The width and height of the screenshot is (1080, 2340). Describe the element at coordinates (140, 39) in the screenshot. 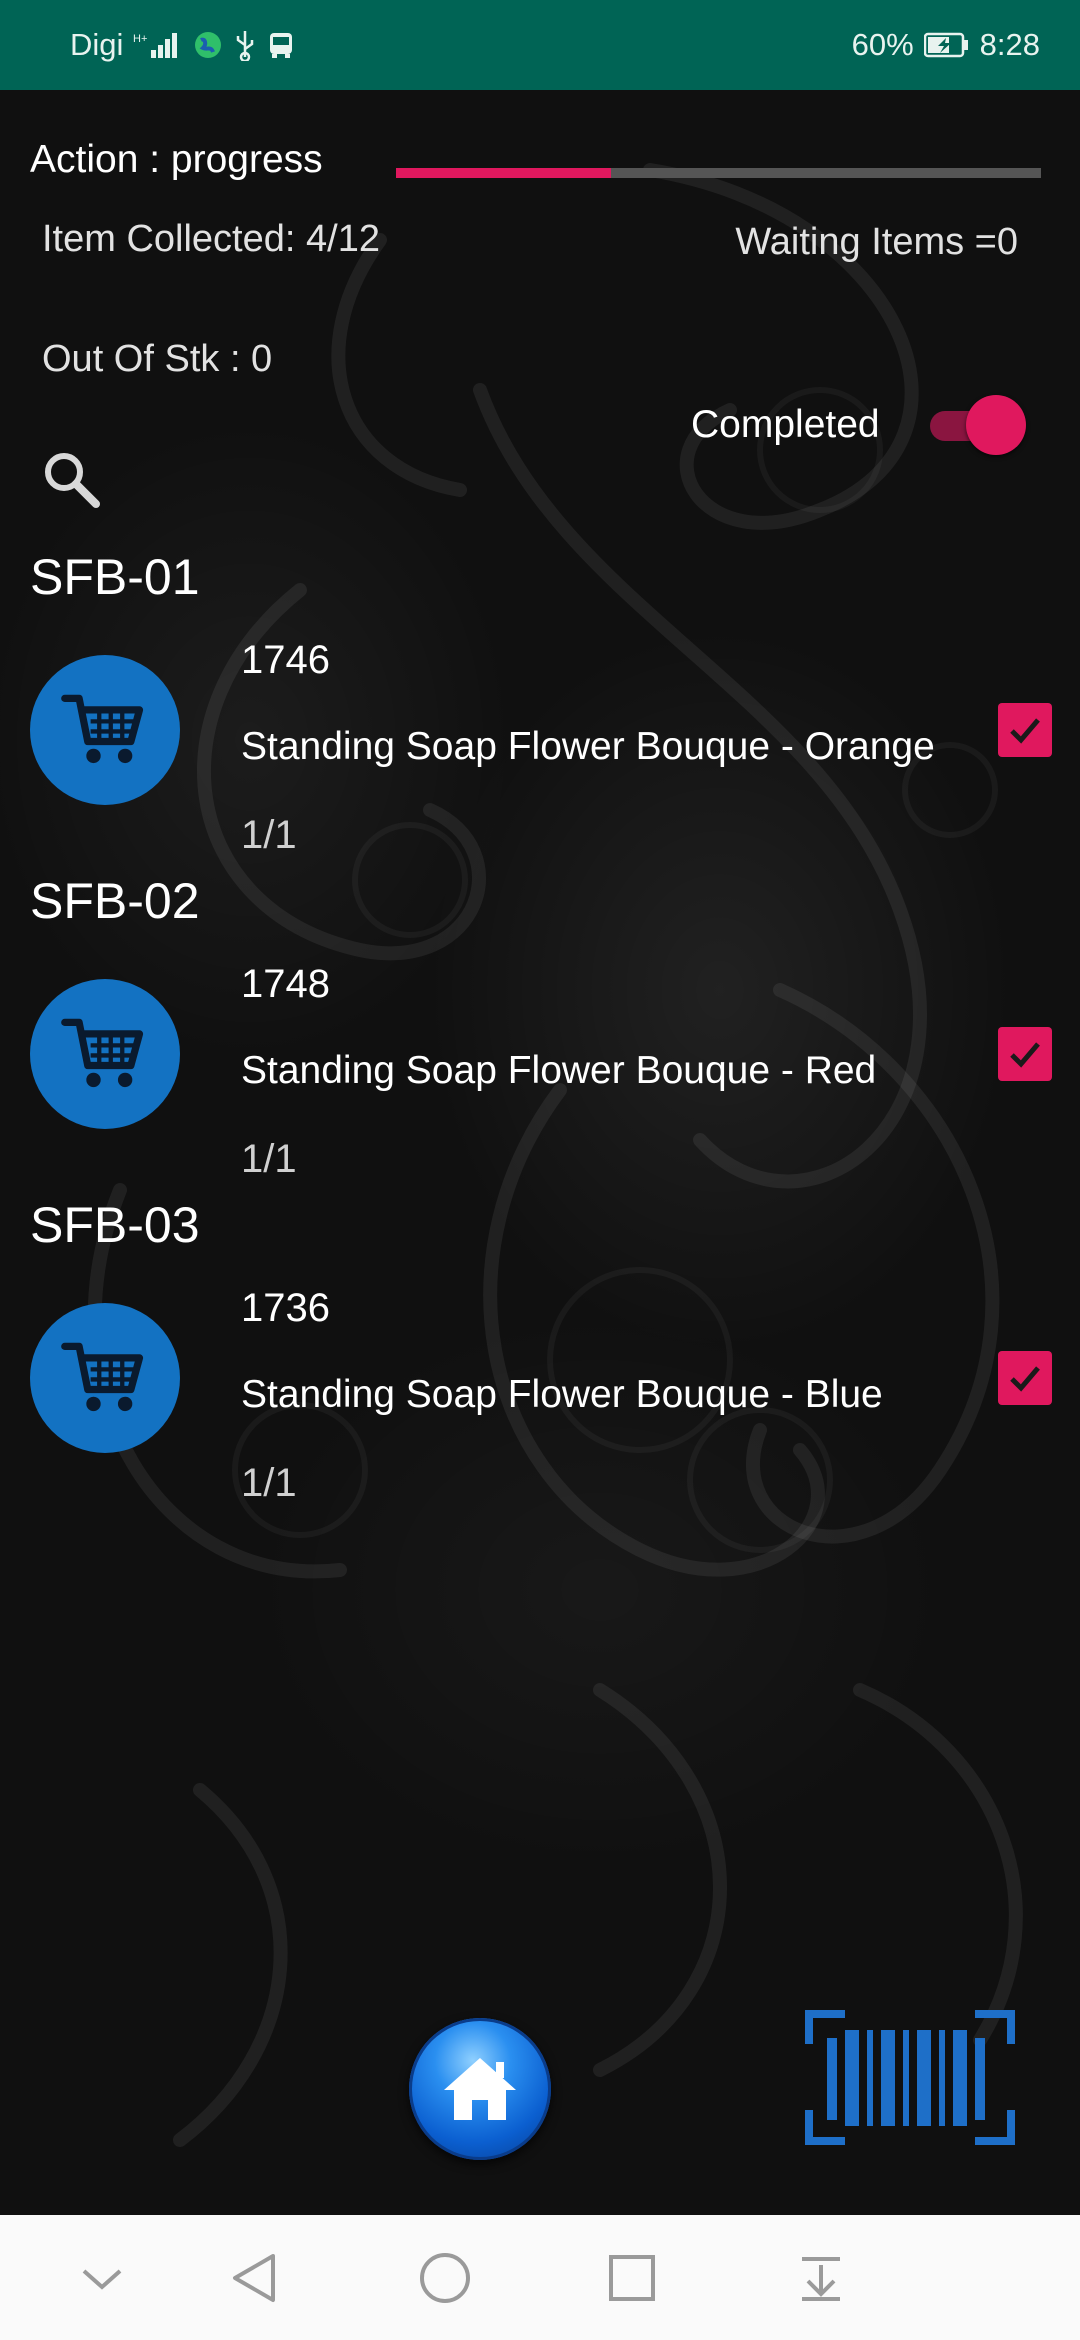

I see `signal-label: H+` at that location.